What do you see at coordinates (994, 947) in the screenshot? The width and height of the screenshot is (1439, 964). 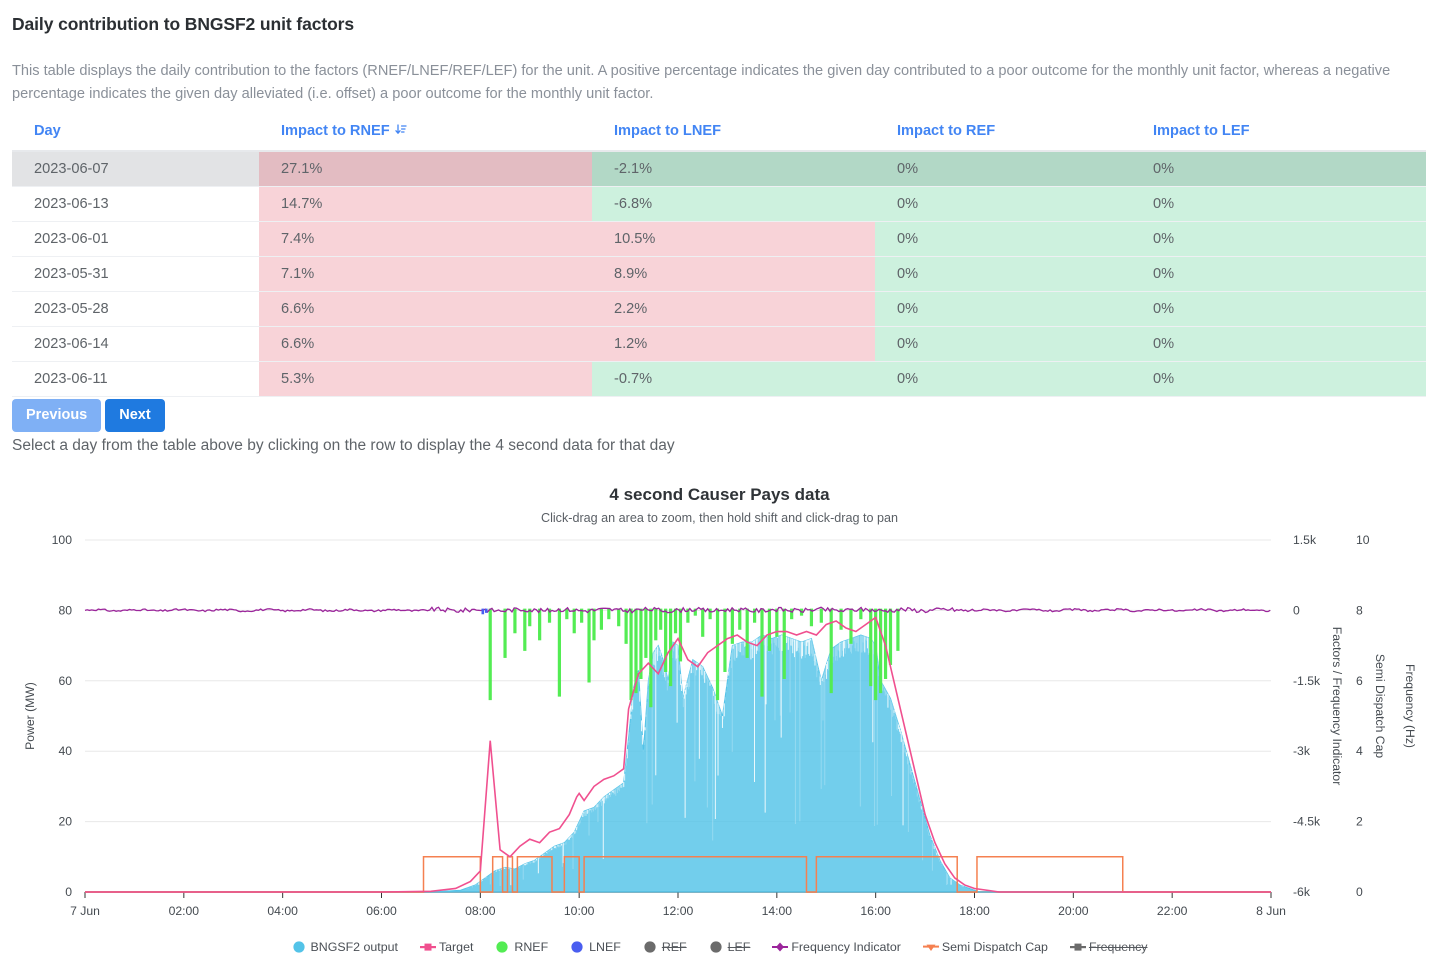 I see `legend-label: Semi Dispatch Cap` at bounding box center [994, 947].